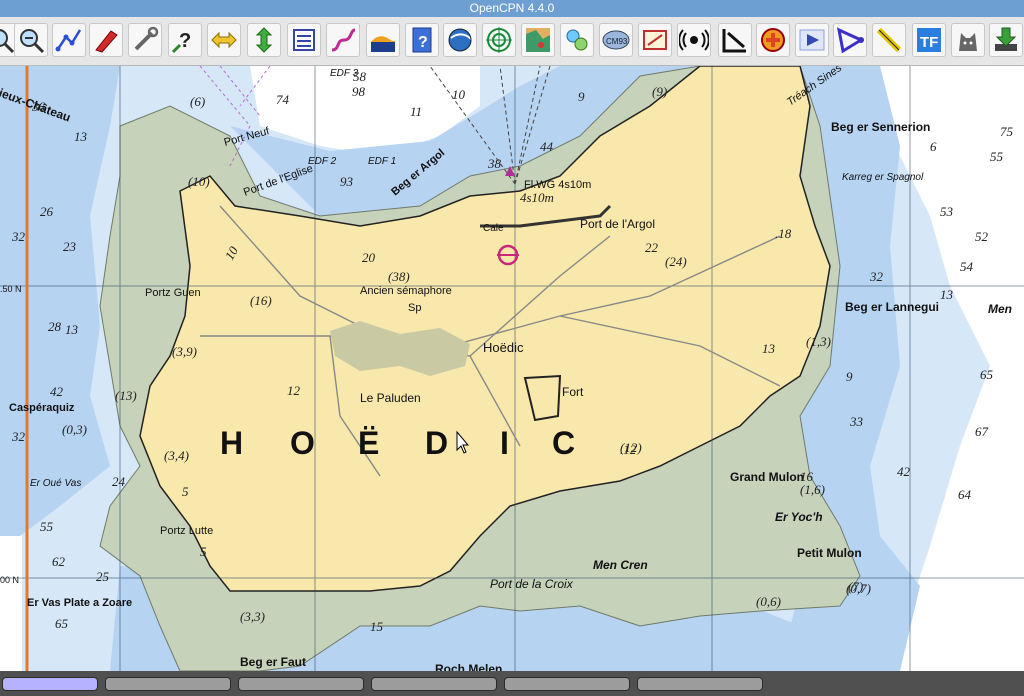  I want to click on sounding: (1,6), so click(812, 489).